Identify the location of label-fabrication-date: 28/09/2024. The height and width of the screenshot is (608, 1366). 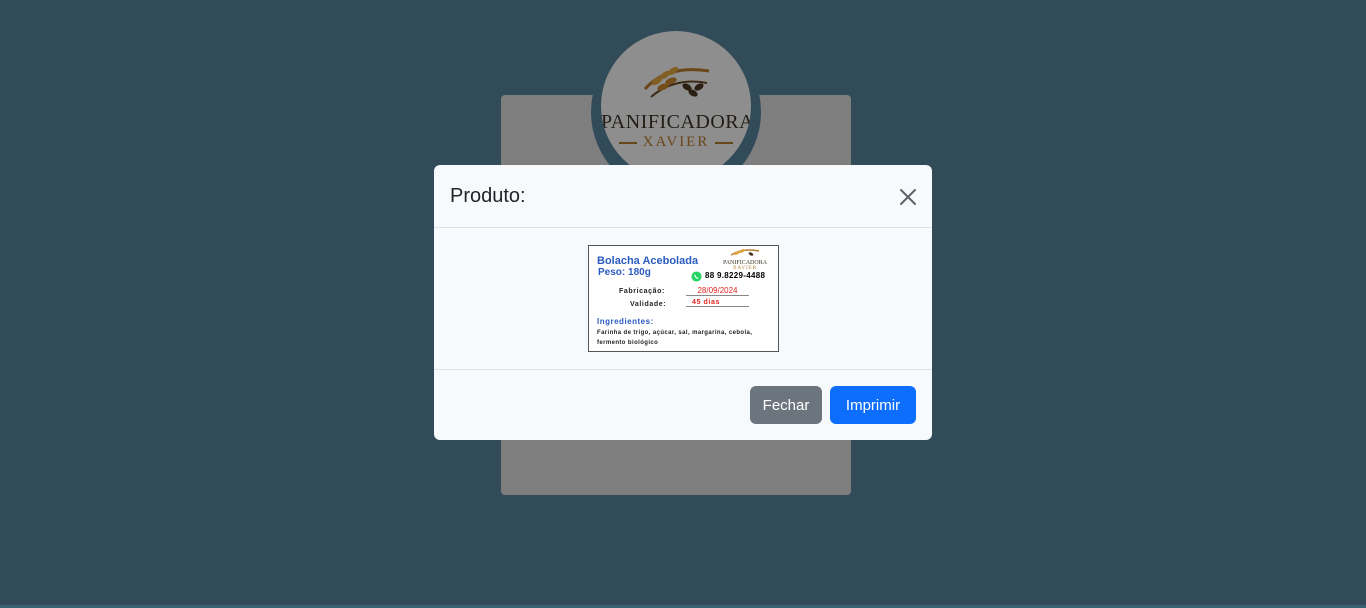
(717, 291).